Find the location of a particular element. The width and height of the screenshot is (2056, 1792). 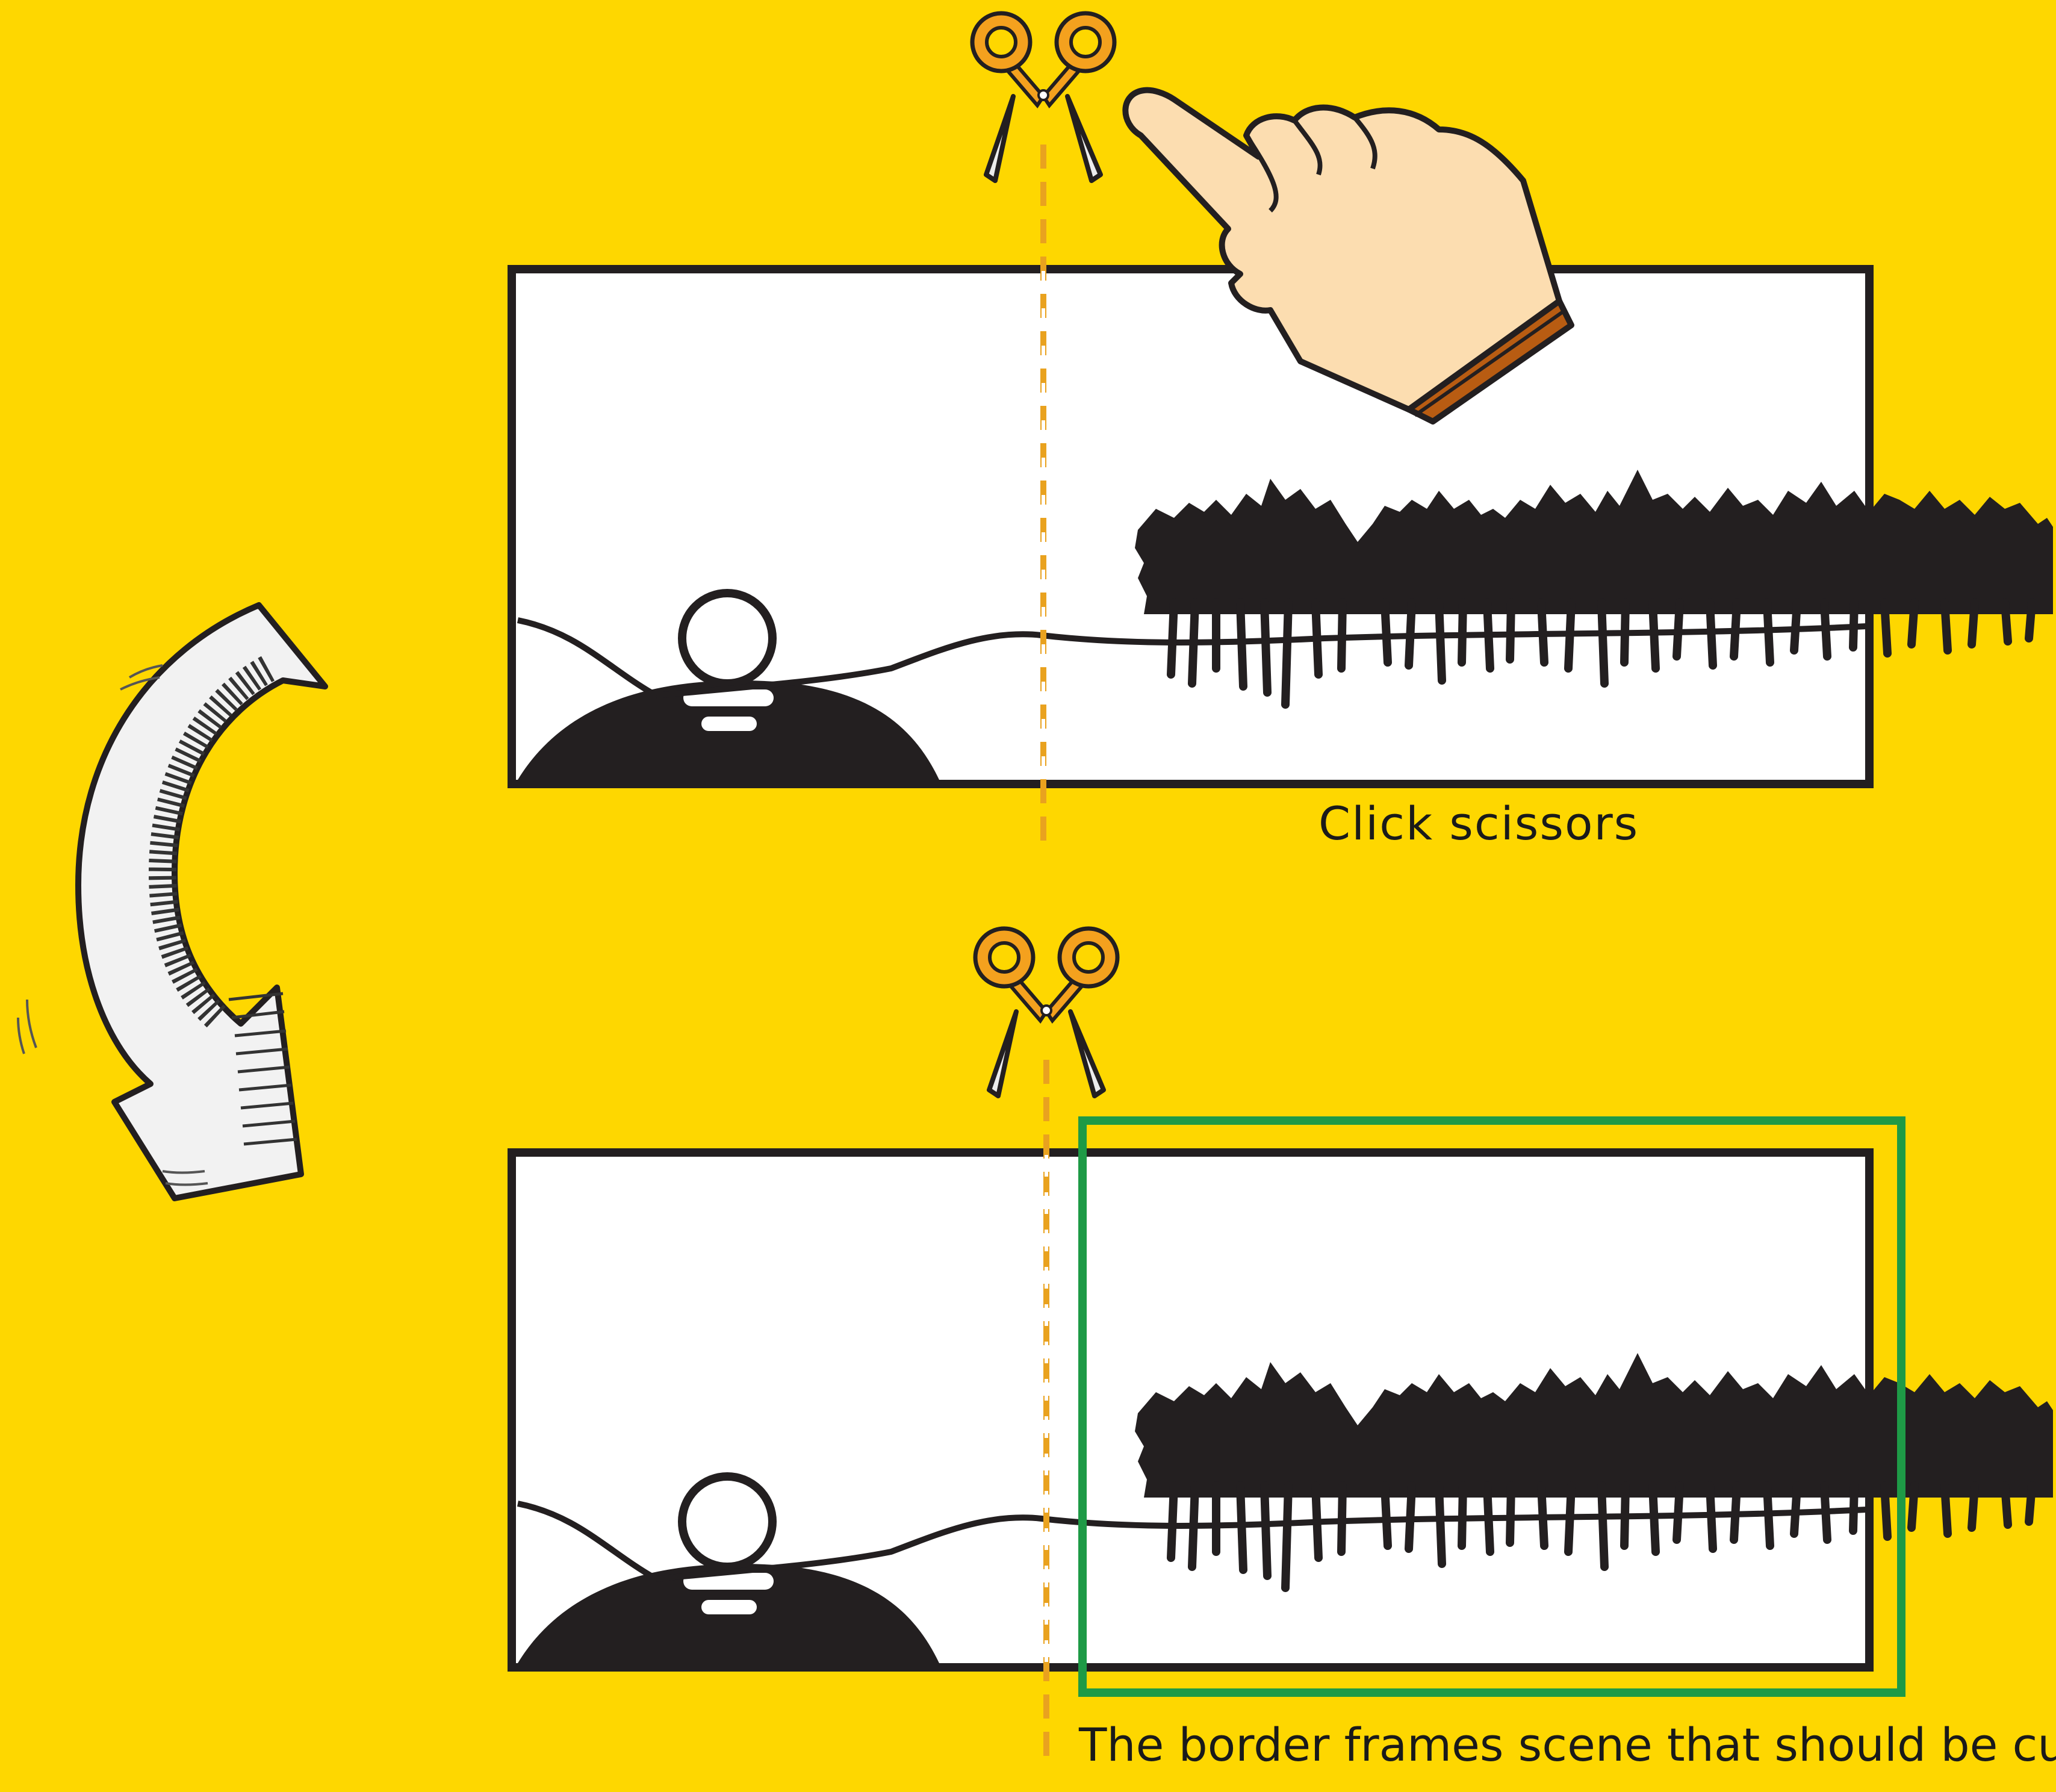

caption-click-scissors: Click scissors is located at coordinates (1478, 824).